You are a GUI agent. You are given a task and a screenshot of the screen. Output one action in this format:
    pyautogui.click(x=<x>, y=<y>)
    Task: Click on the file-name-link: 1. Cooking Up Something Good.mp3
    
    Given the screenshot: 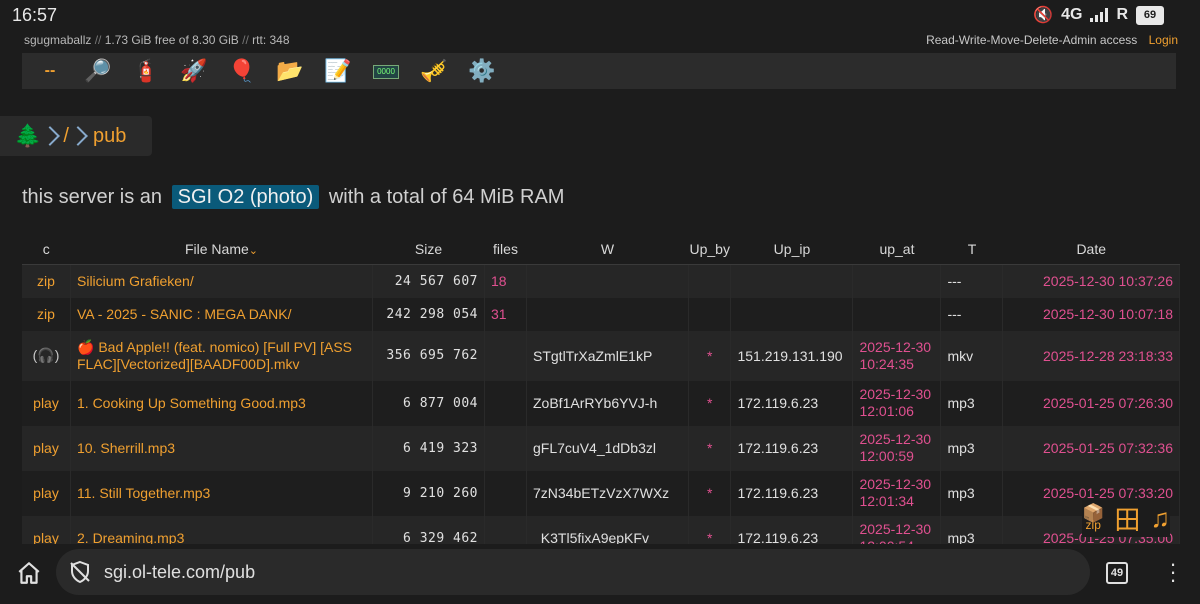 What is the action you would take?
    pyautogui.click(x=221, y=403)
    